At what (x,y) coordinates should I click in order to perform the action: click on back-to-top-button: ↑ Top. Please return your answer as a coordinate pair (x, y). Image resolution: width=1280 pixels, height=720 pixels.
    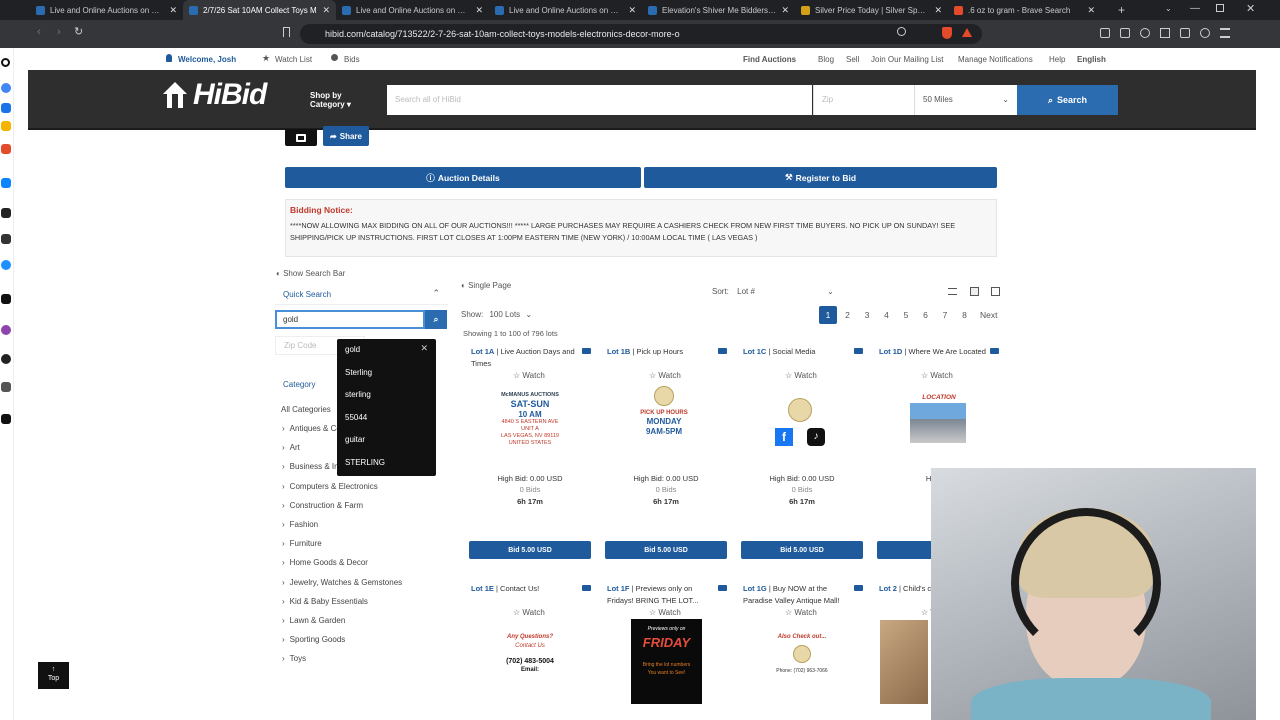
    Looking at the image, I should click on (53, 675).